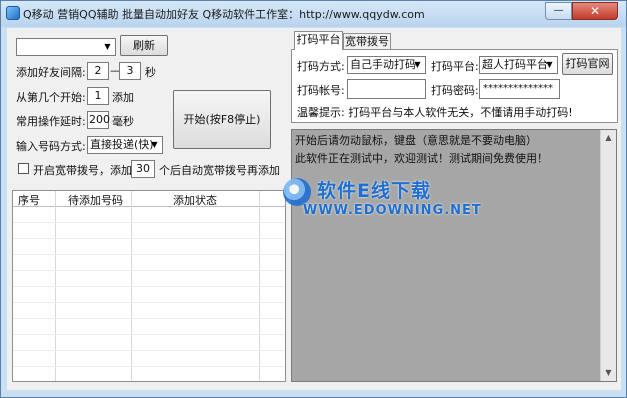 The image size is (627, 398). Describe the element at coordinates (98, 96) in the screenshot. I see `start-from-input: 1` at that location.